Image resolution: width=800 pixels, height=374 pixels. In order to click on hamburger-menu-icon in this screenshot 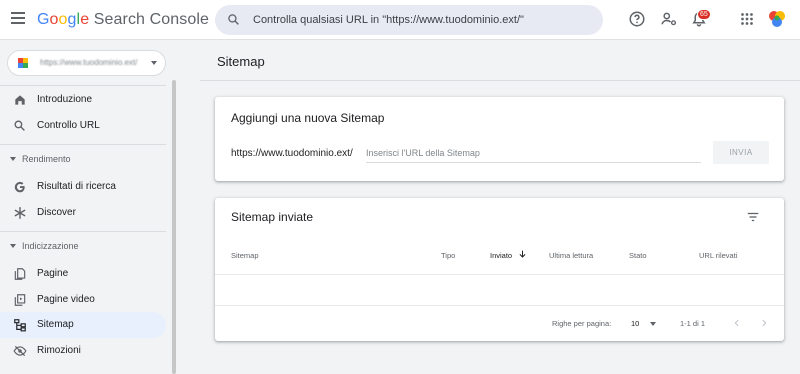, I will do `click(18, 19)`.